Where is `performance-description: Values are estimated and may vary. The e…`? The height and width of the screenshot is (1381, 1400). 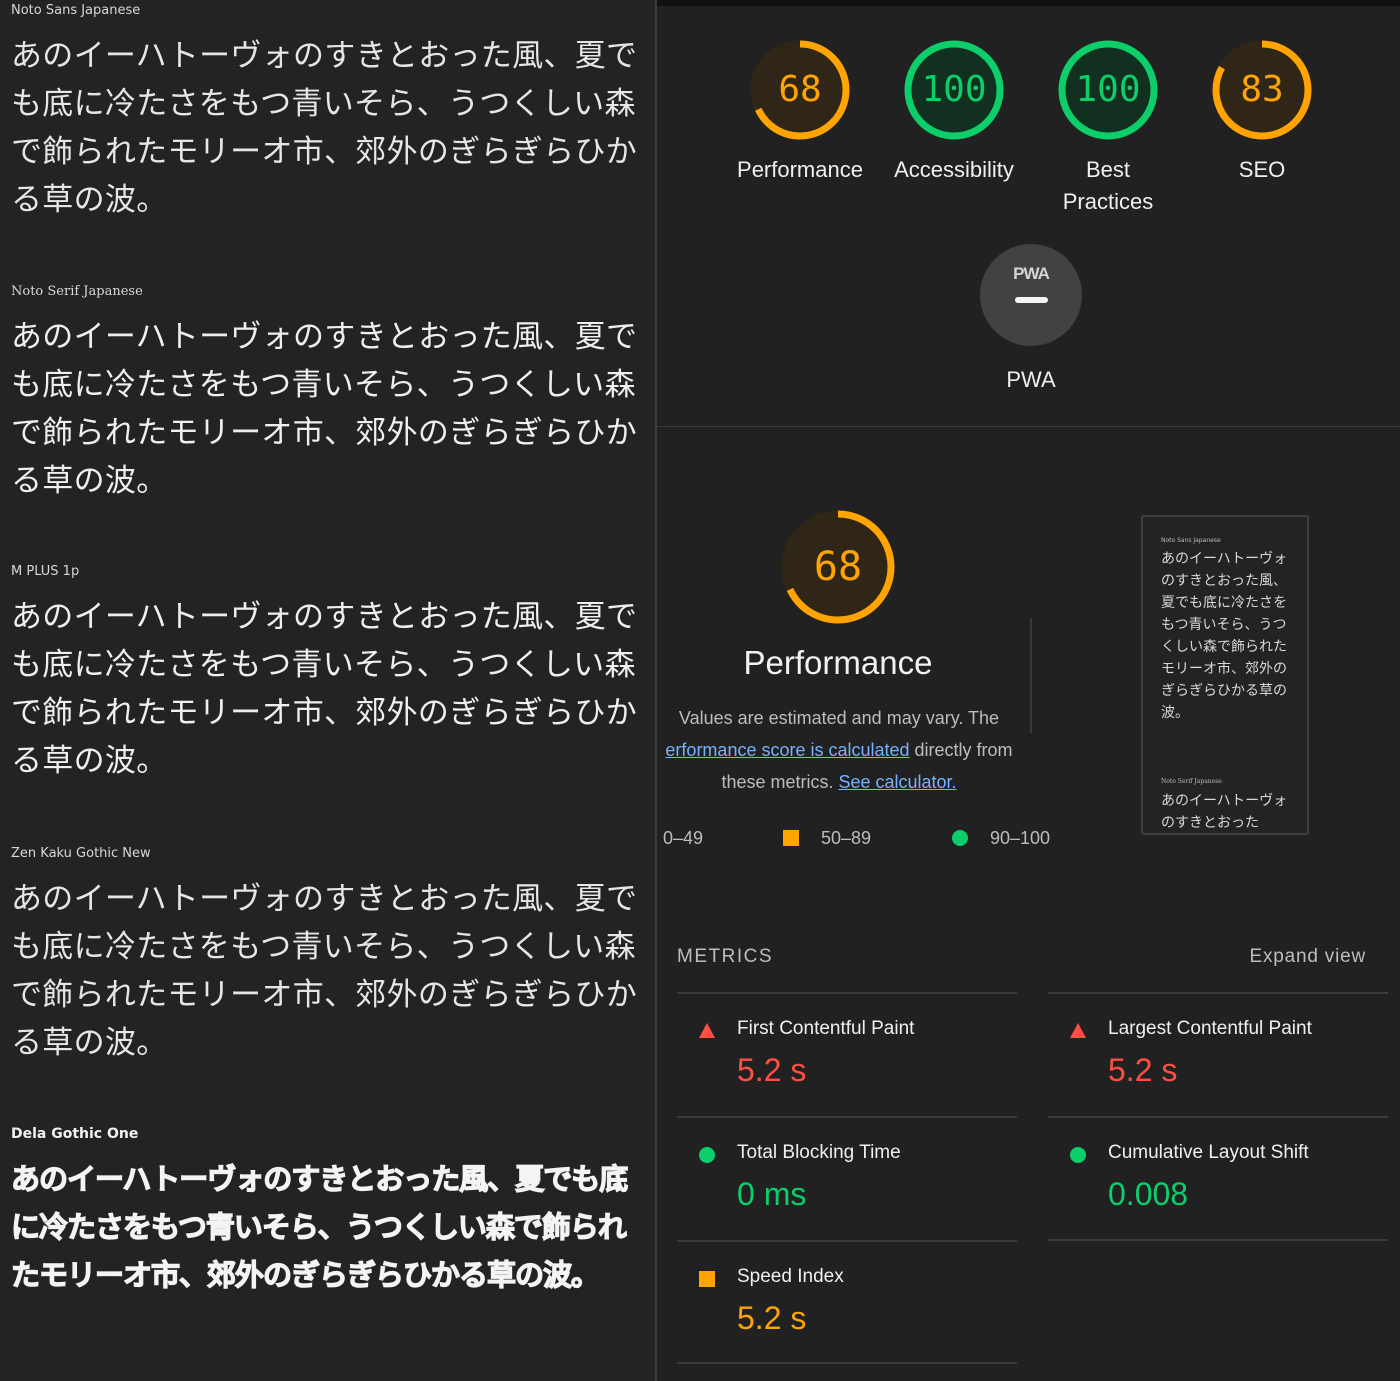 performance-description: Values are estimated and may vary. The e… is located at coordinates (843, 750).